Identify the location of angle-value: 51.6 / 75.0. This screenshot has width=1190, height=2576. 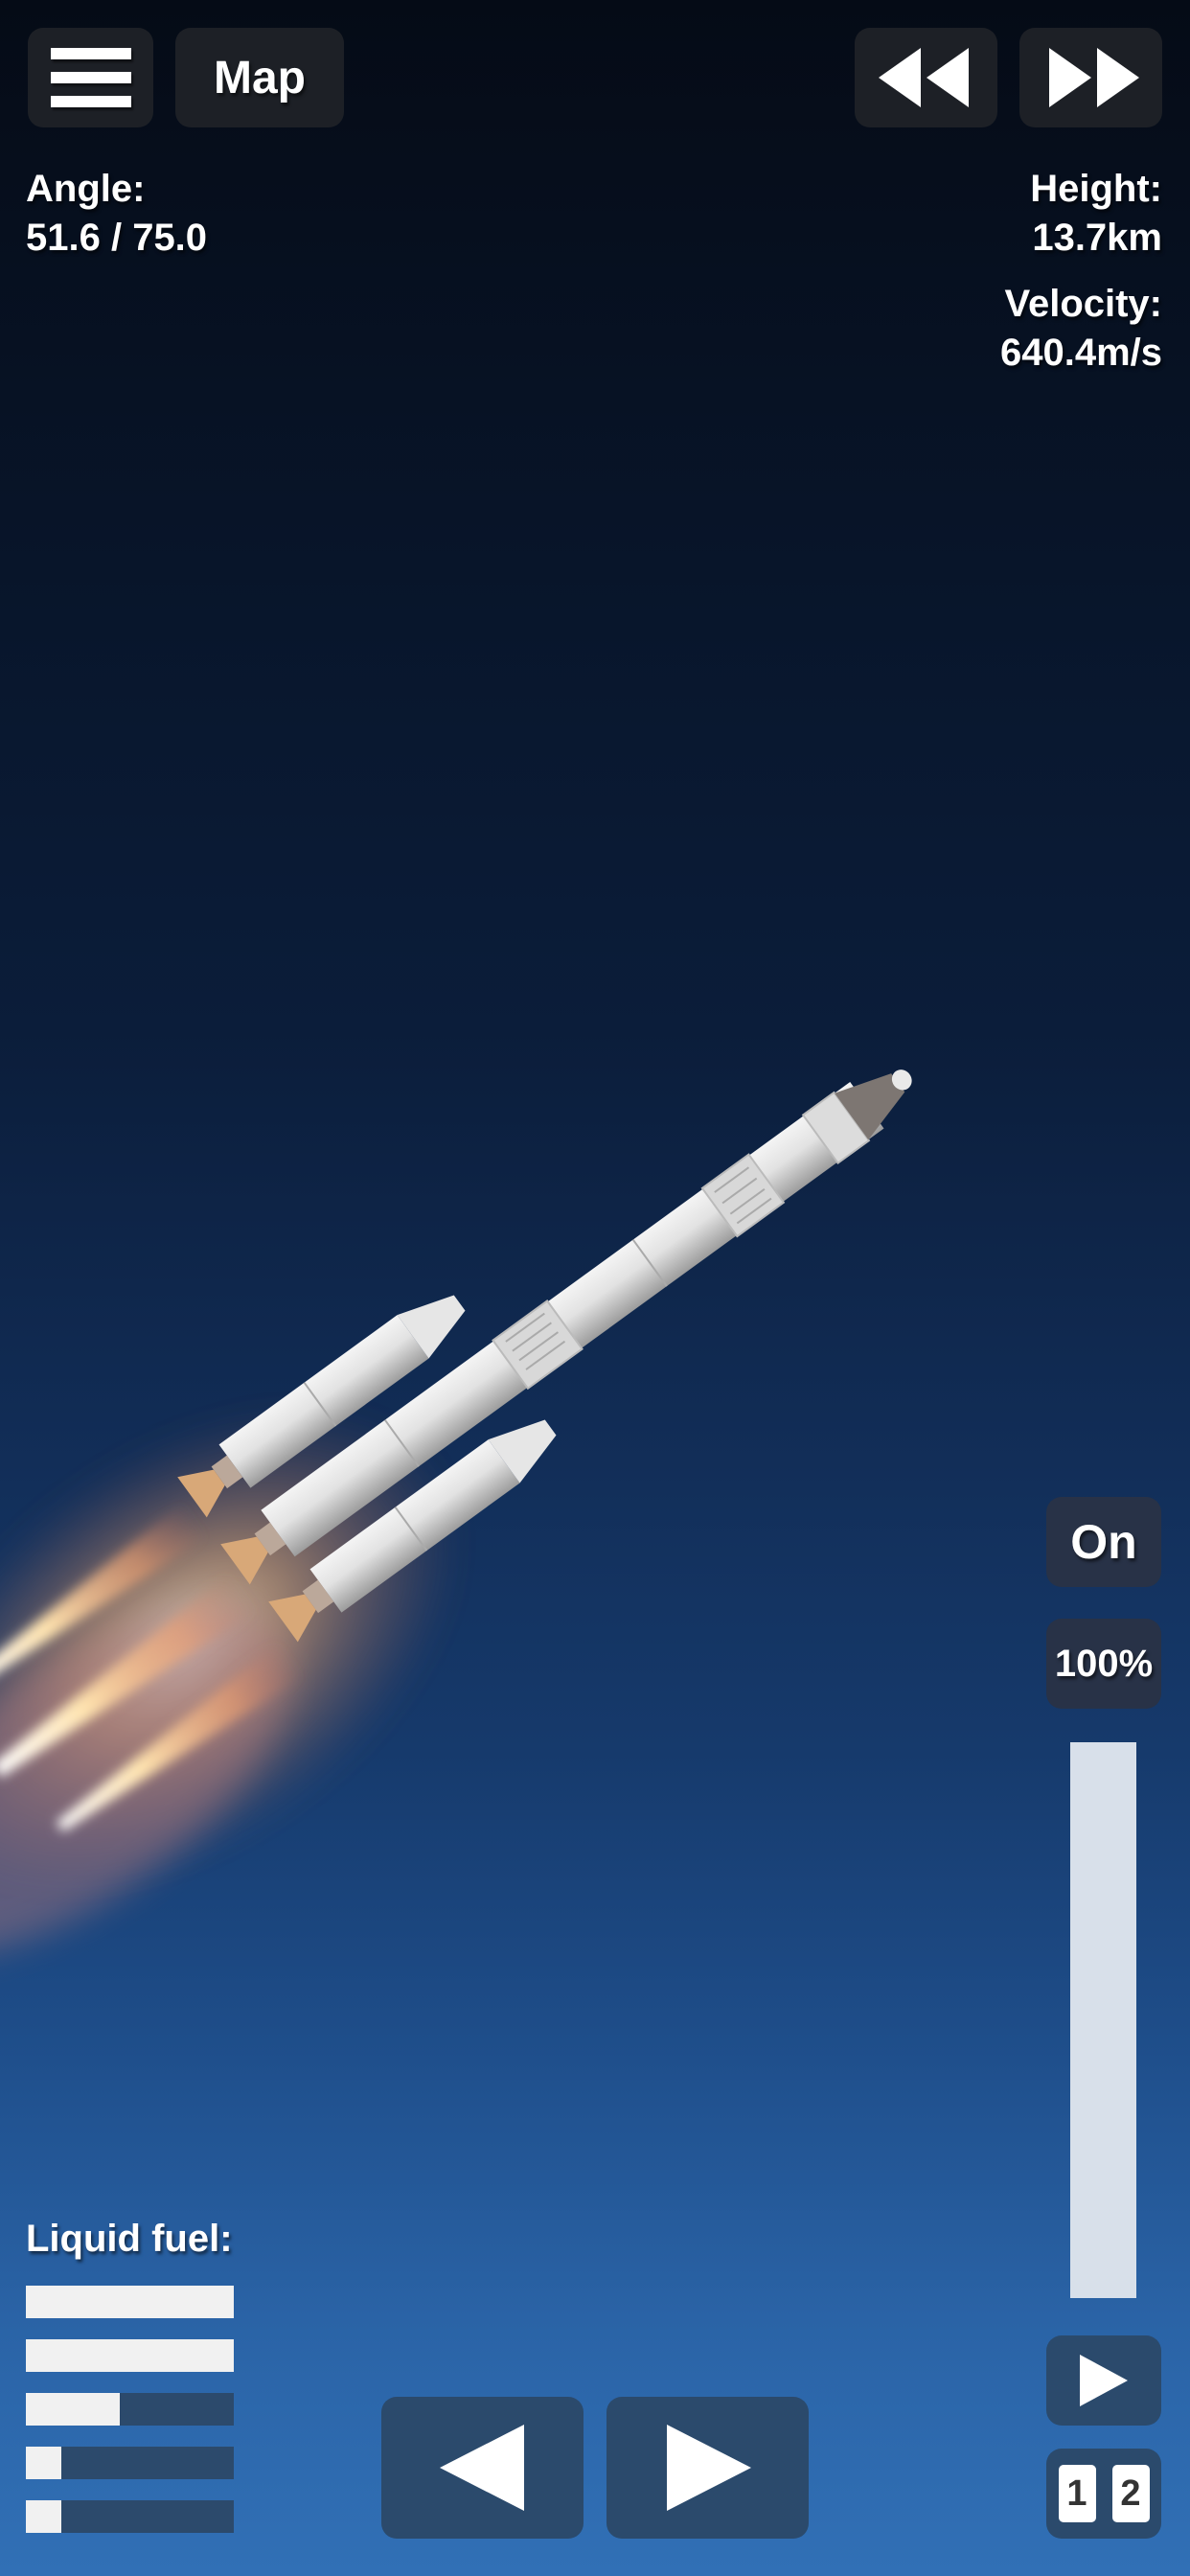
(117, 238).